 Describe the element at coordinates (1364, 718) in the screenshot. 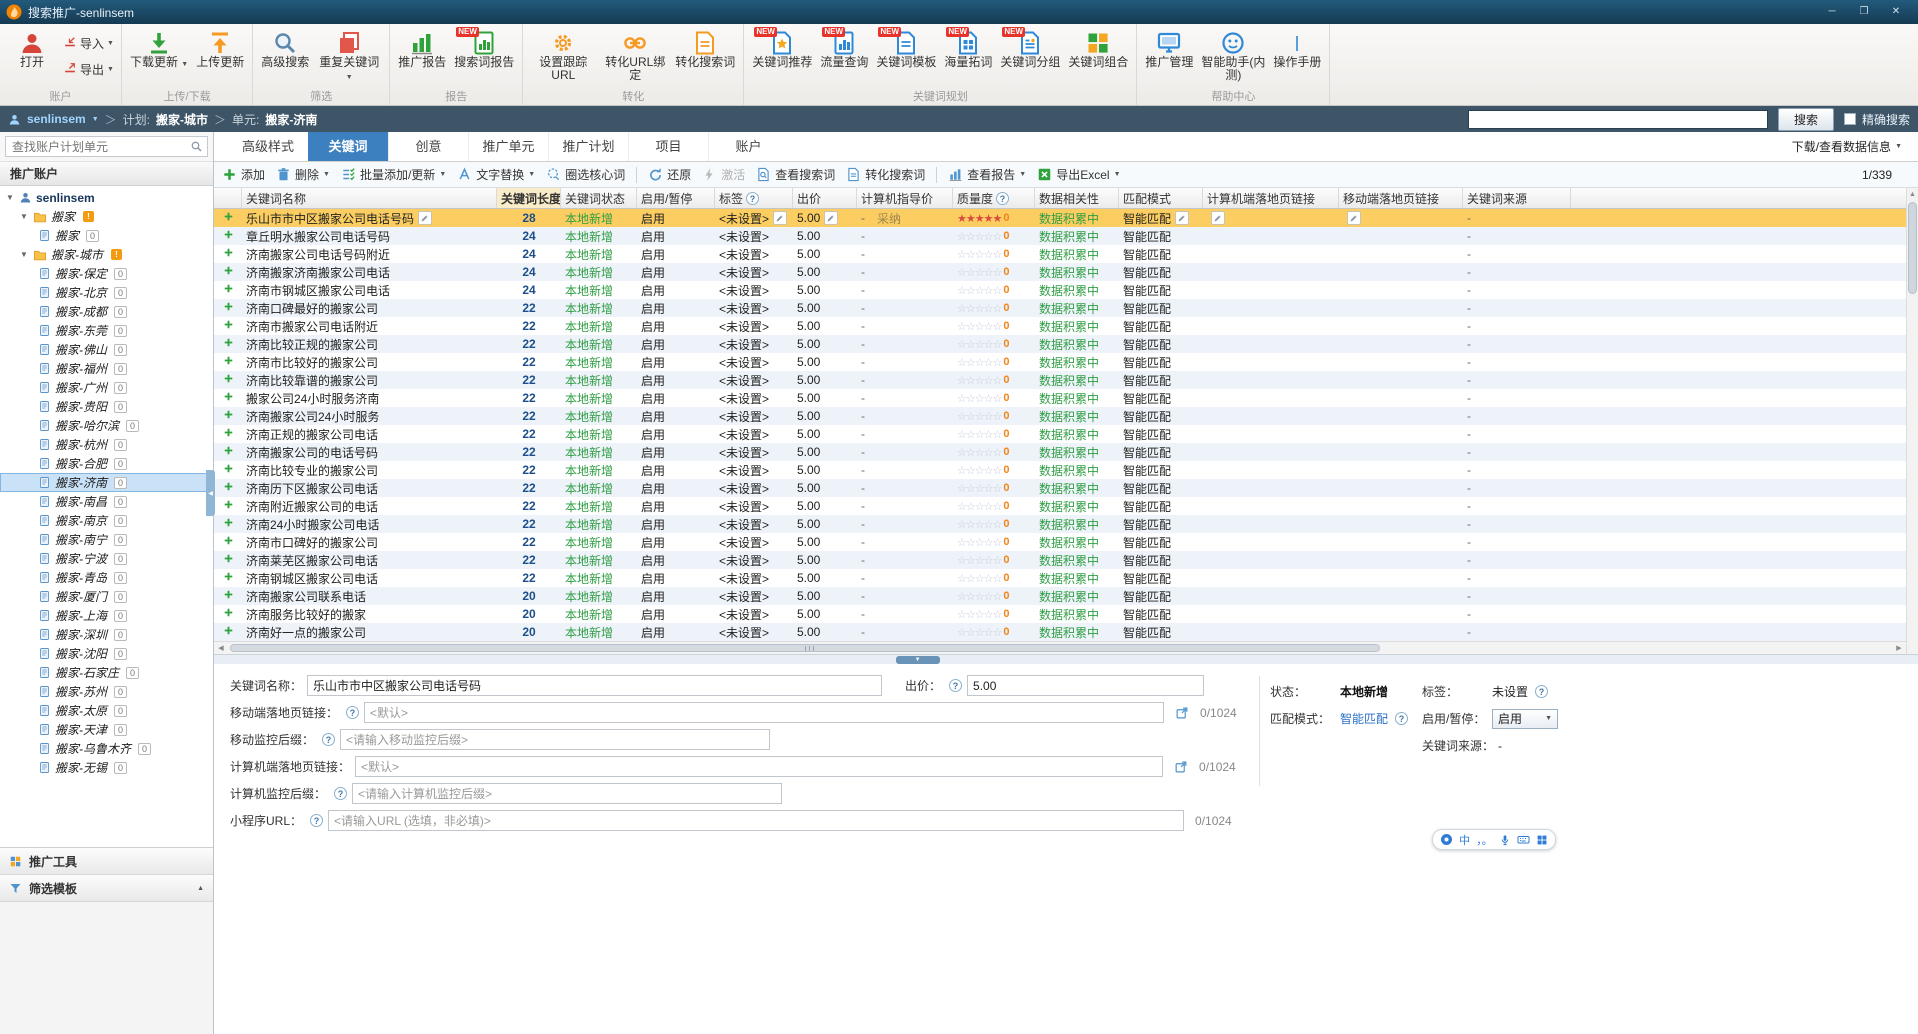

I see `match-mode-value: 智能匹配` at that location.